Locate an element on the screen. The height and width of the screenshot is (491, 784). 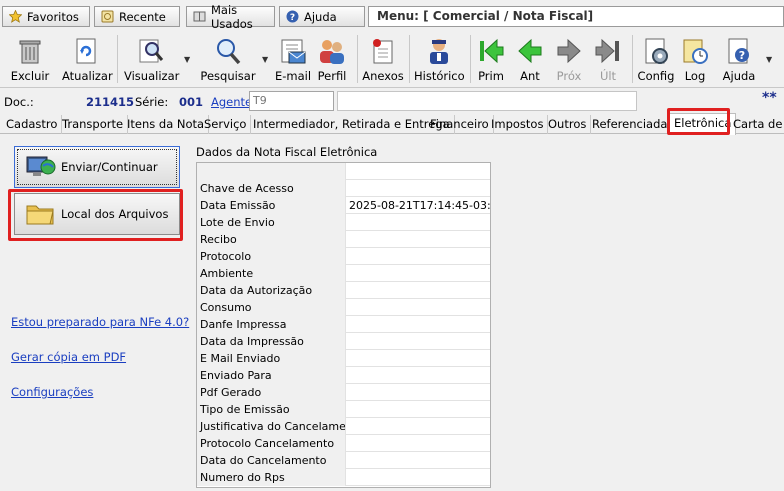
ult-button: Últ is located at coordinates (608, 60).